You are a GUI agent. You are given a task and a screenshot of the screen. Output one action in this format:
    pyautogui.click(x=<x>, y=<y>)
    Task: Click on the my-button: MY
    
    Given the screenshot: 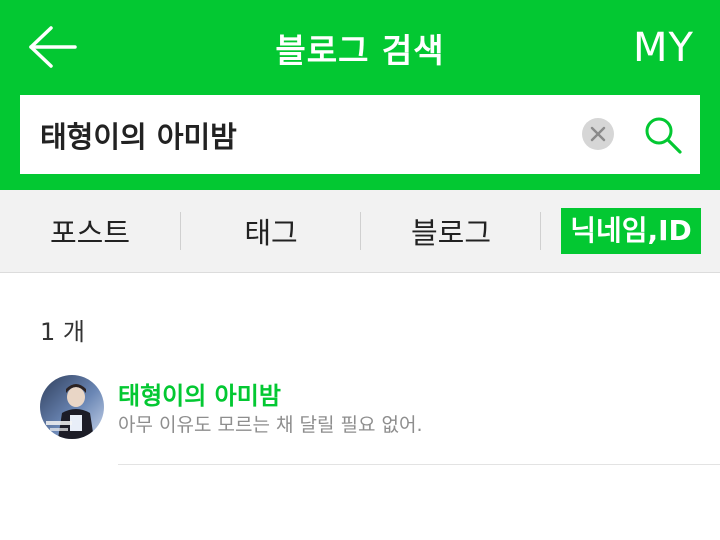 What is the action you would take?
    pyautogui.click(x=663, y=48)
    